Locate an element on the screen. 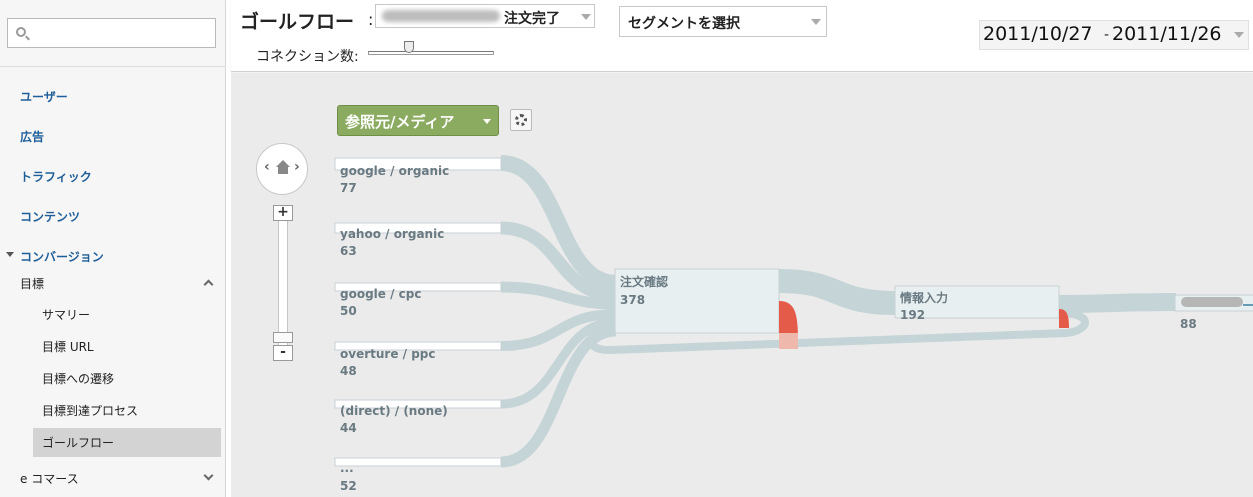 This screenshot has height=497, width=1253. source-node-value: 50 is located at coordinates (348, 311).